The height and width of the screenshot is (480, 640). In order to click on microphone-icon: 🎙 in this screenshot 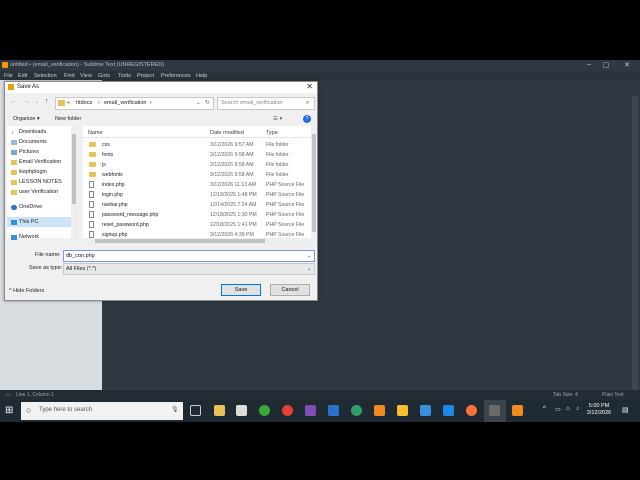, I will do `click(175, 409)`.